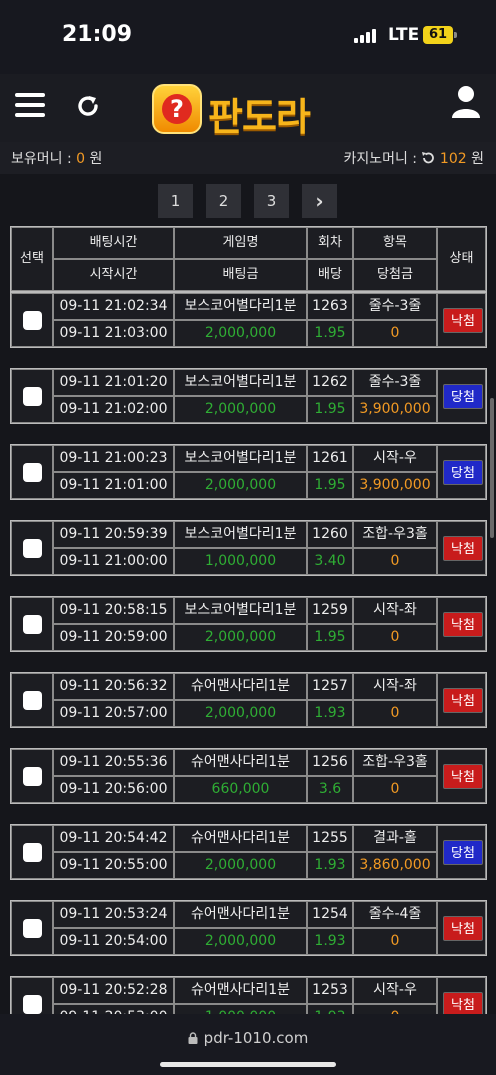  I want to click on bet-time-cell: 09-11 21:02:34, so click(113, 306).